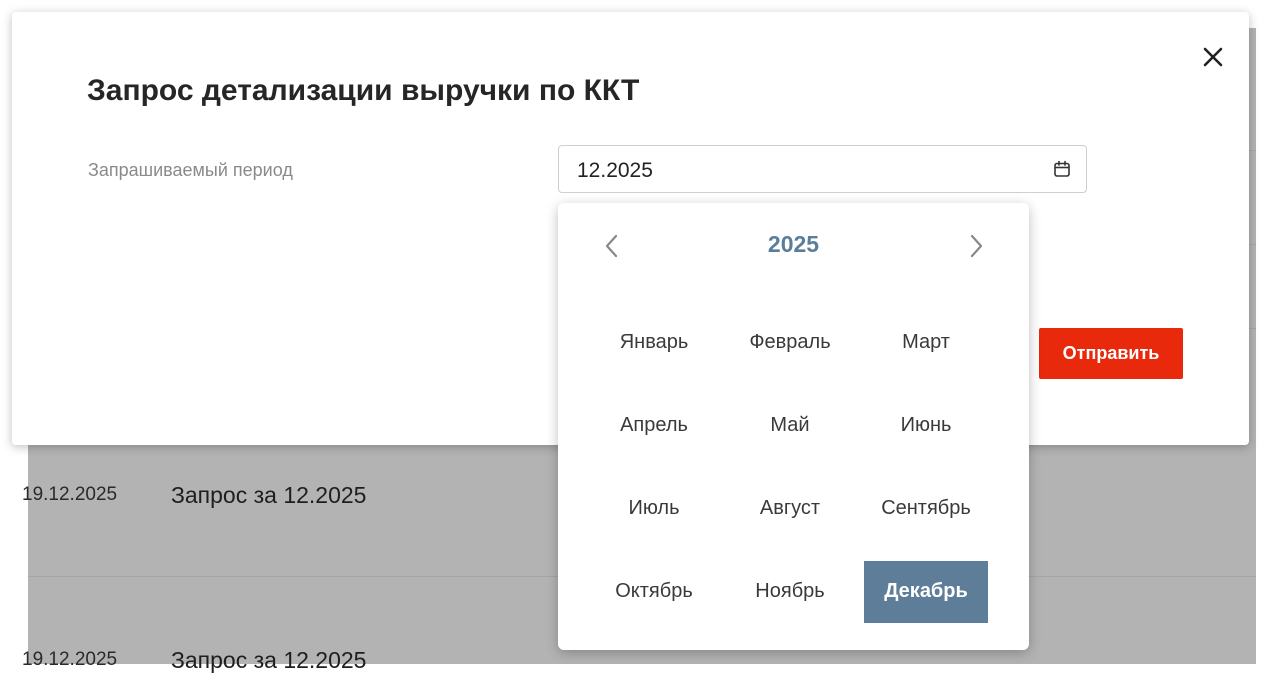 This screenshot has width=1286, height=677. Describe the element at coordinates (793, 244) in the screenshot. I see `picker-year: 2025` at that location.